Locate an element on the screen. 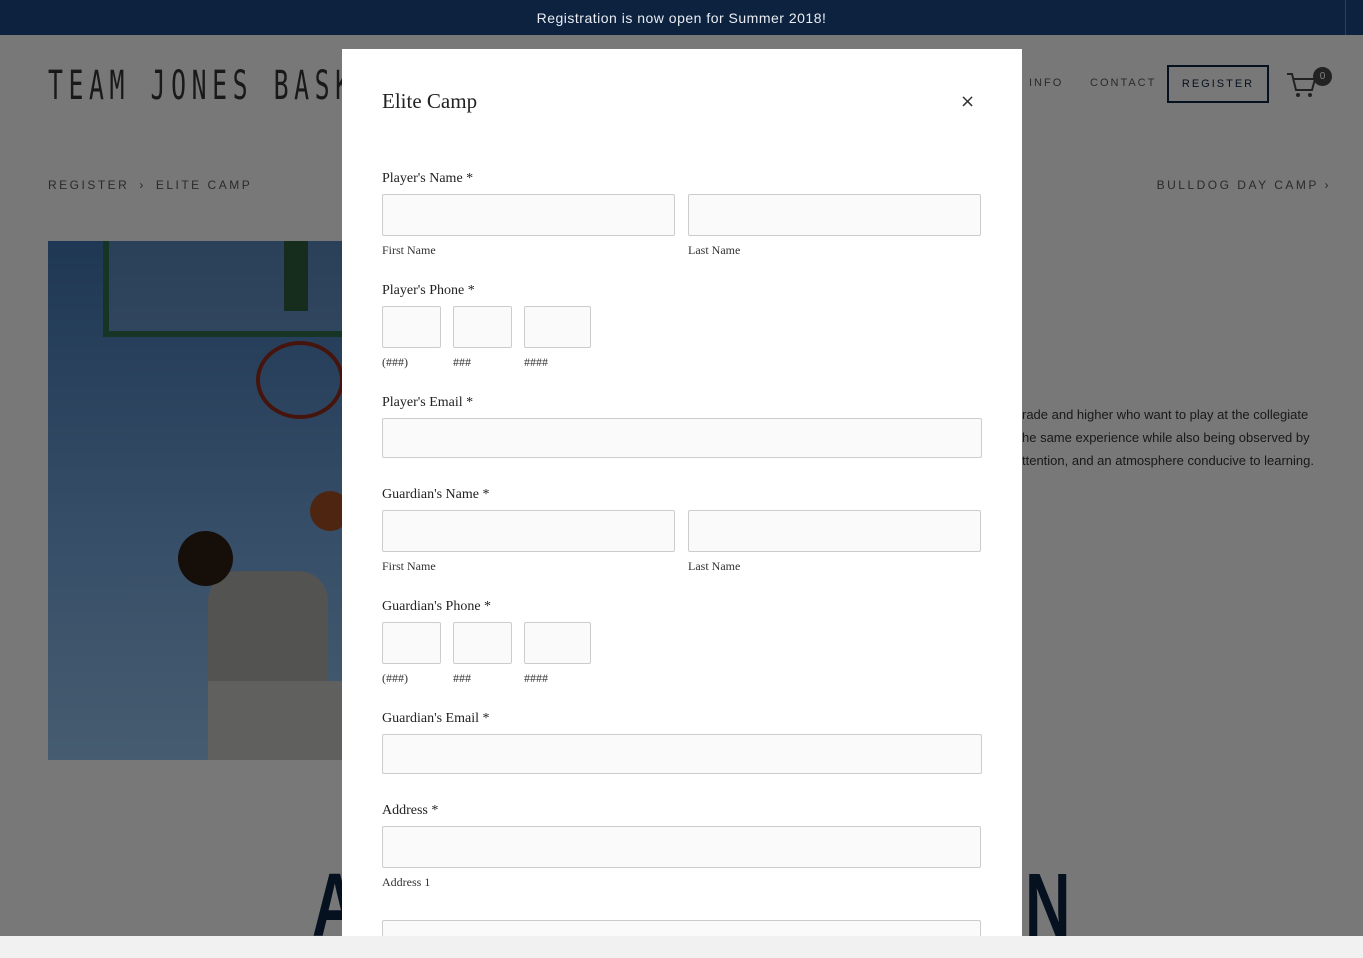 This screenshot has width=1363, height=958. player-last-name-input is located at coordinates (834, 215).